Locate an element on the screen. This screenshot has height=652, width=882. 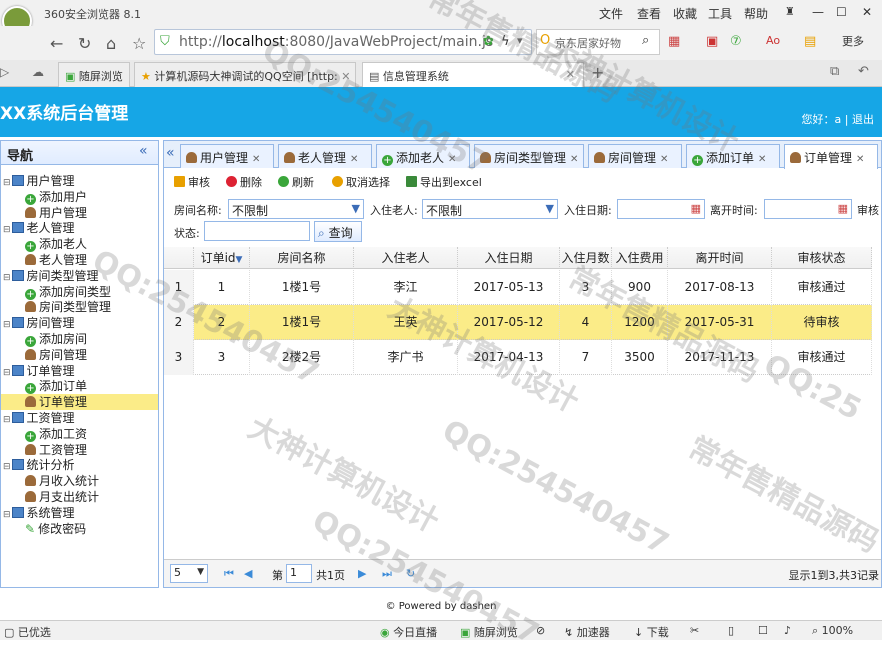
sidebar-item-6: ⊟ 房间类型管理 is located at coordinates (79, 276).